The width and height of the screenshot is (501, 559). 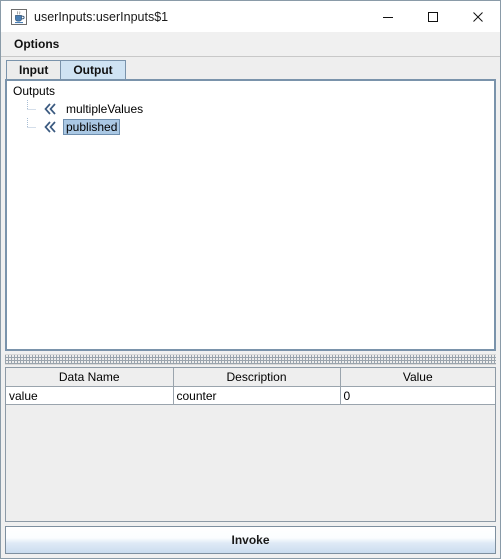 I want to click on column-header-data-name: Data Name, so click(x=90, y=377).